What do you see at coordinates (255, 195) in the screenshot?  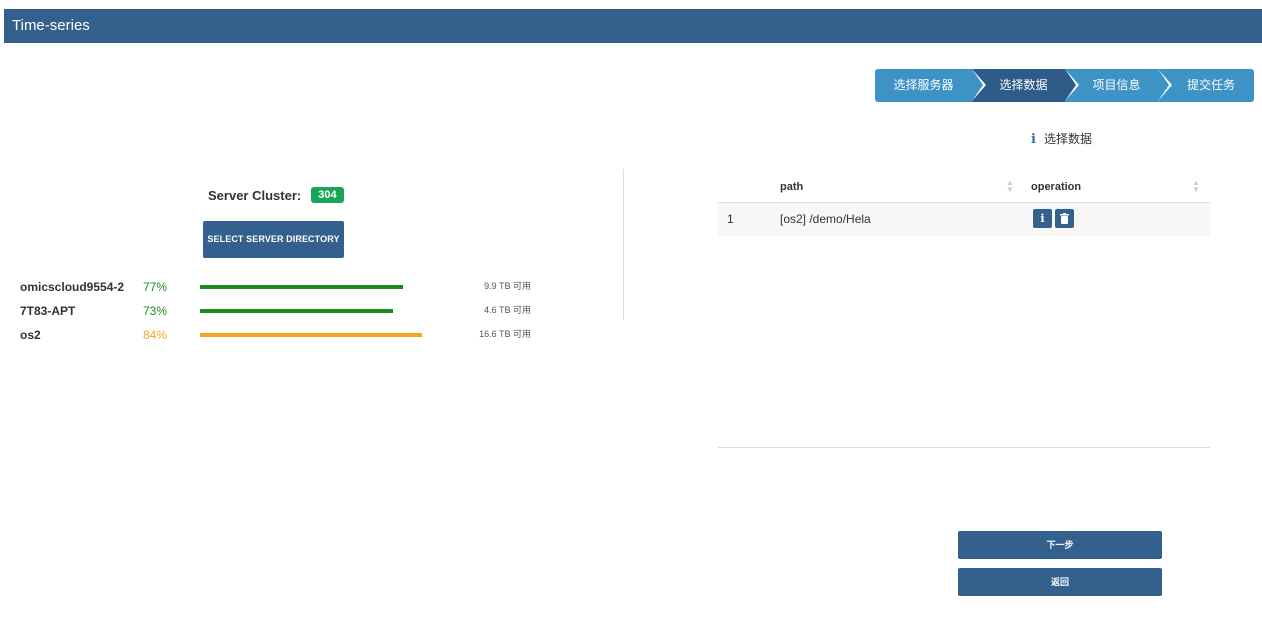 I see `cluster-label: Server Cluster:` at bounding box center [255, 195].